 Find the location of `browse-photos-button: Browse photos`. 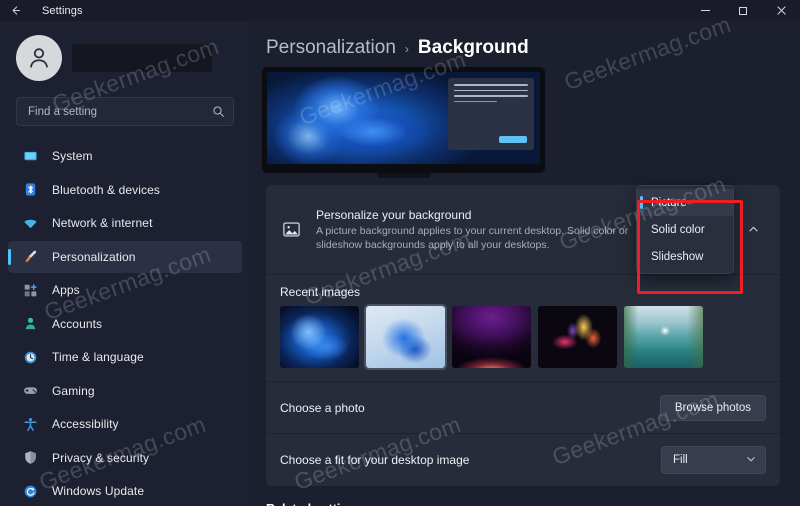

browse-photos-button: Browse photos is located at coordinates (712, 407).